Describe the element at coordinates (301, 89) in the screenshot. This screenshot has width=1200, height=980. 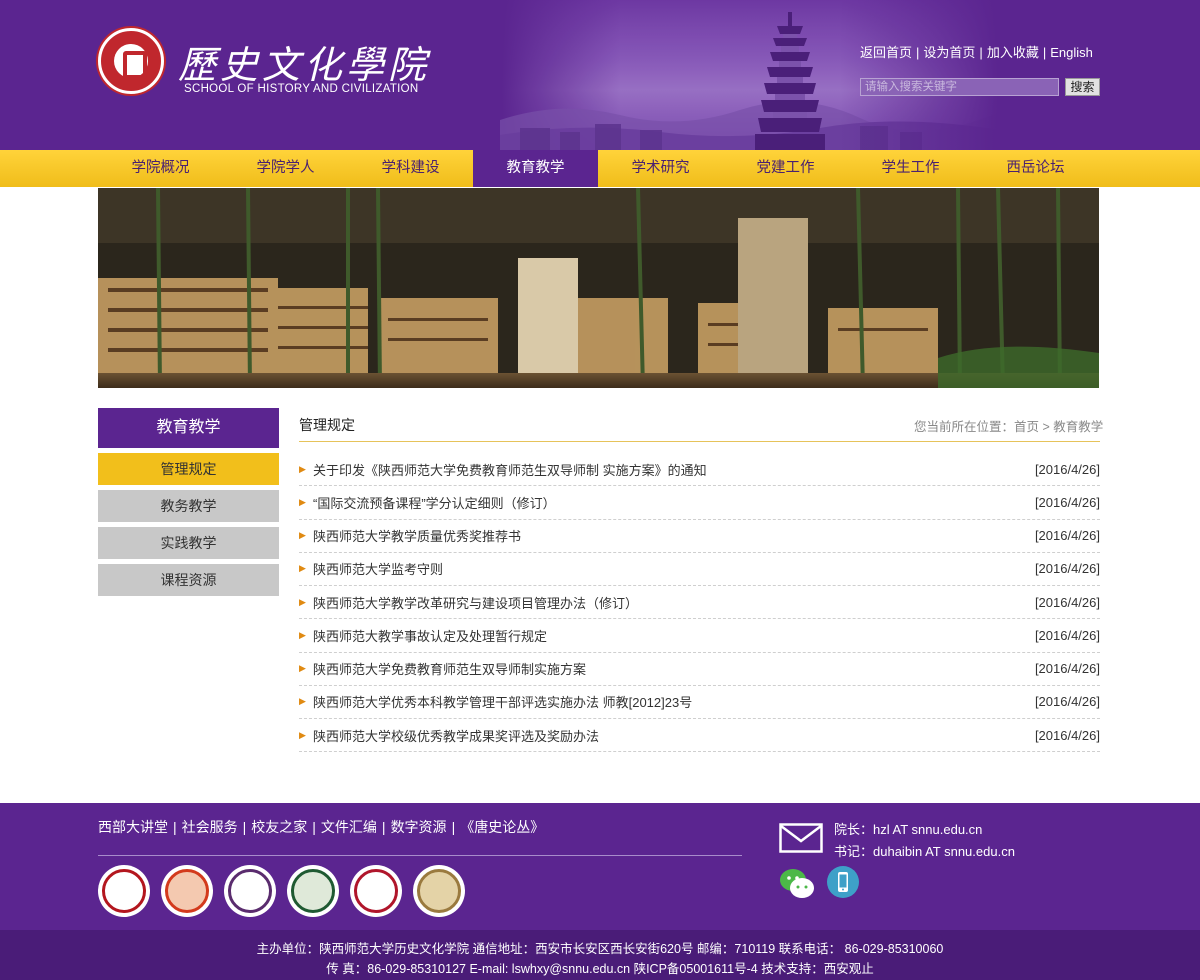
I see `school-subtitle: SCHOOL OF HISTORY AND CIVILIZATION` at that location.